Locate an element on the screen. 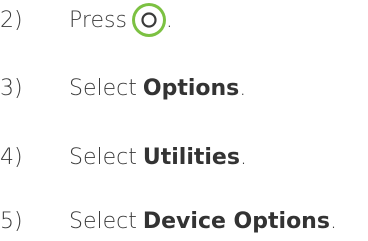 The height and width of the screenshot is (241, 368). step-number: 2) is located at coordinates (11, 20).